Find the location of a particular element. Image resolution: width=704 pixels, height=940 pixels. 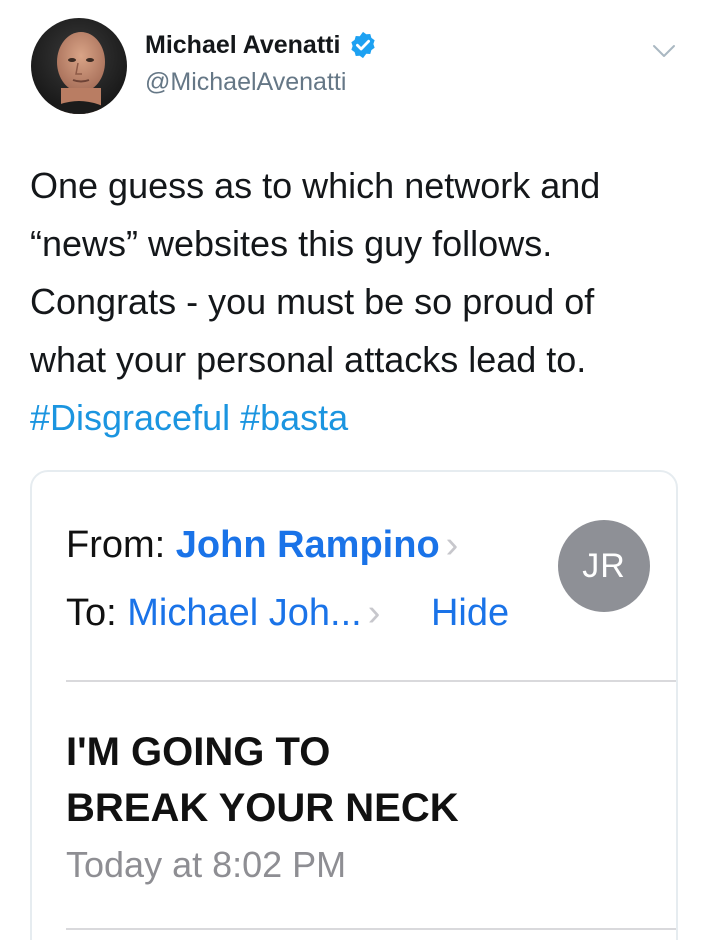

from-label: From: is located at coordinates (116, 545).